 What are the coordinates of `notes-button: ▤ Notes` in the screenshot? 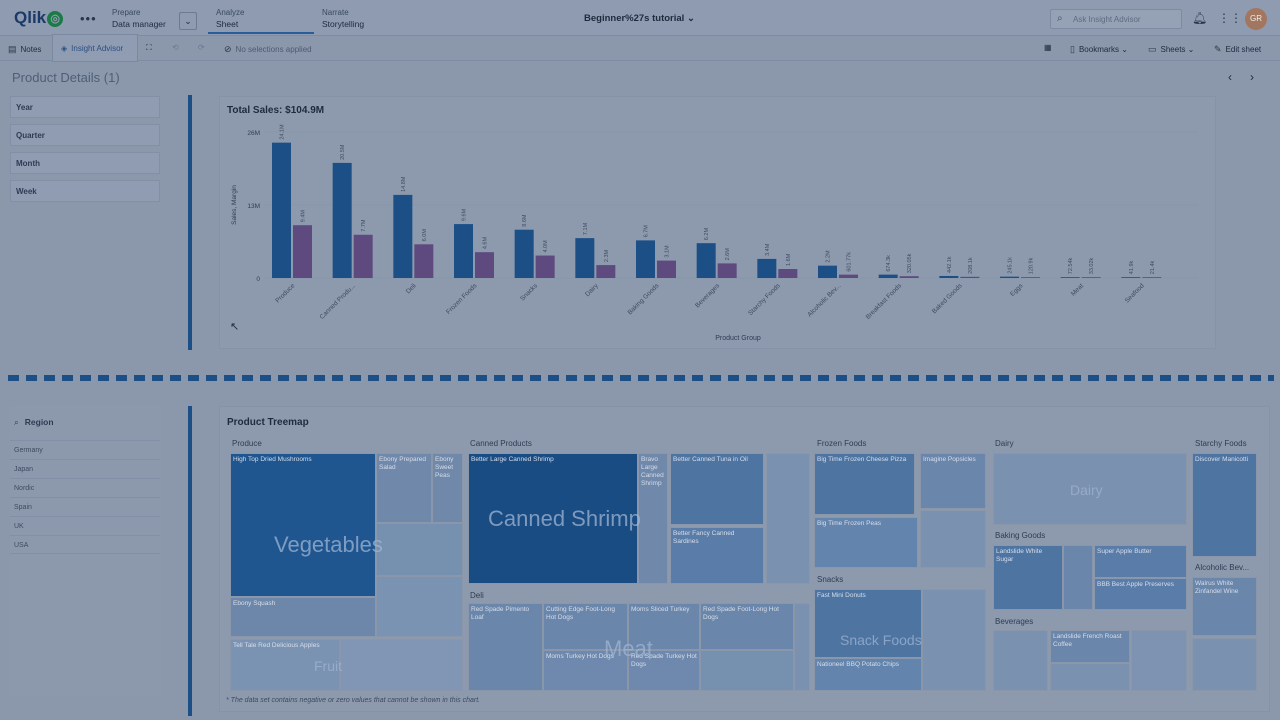 It's located at (24, 49).